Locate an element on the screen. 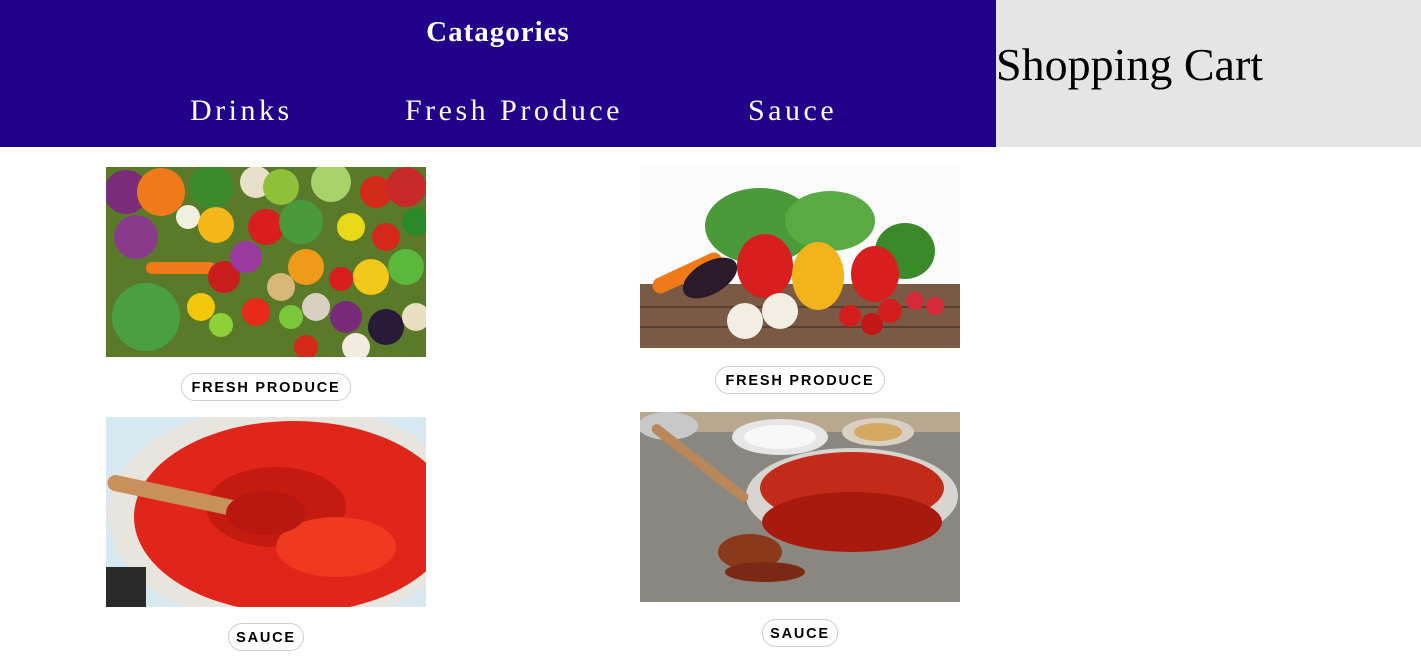 Image resolution: width=1421 pixels, height=665 pixels. nav-item-fresh-produce: Fresh Produce is located at coordinates (514, 111).